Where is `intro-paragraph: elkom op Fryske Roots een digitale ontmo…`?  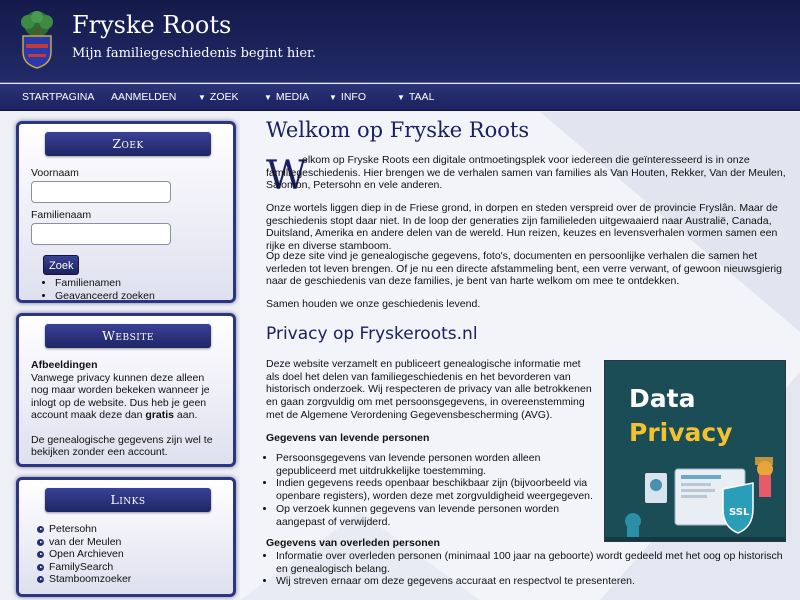 intro-paragraph: elkom op Fryske Roots een digitale ontmo… is located at coordinates (526, 173).